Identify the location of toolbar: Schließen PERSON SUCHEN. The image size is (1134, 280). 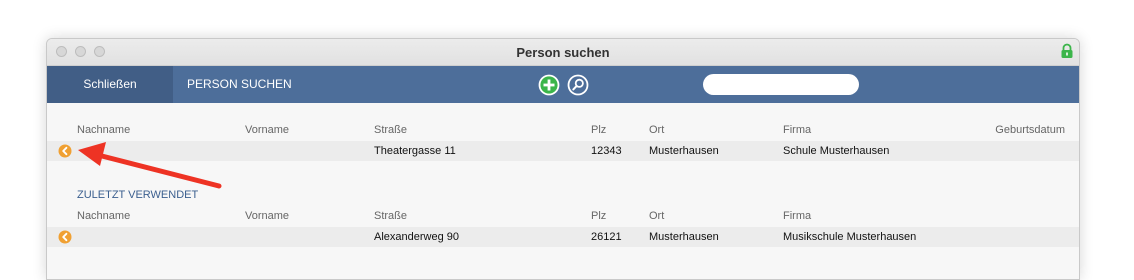
(563, 84).